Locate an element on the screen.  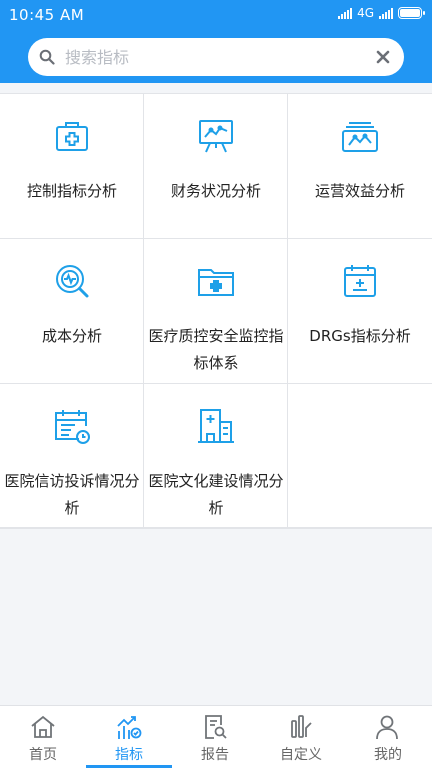
search-bar is located at coordinates (216, 57).